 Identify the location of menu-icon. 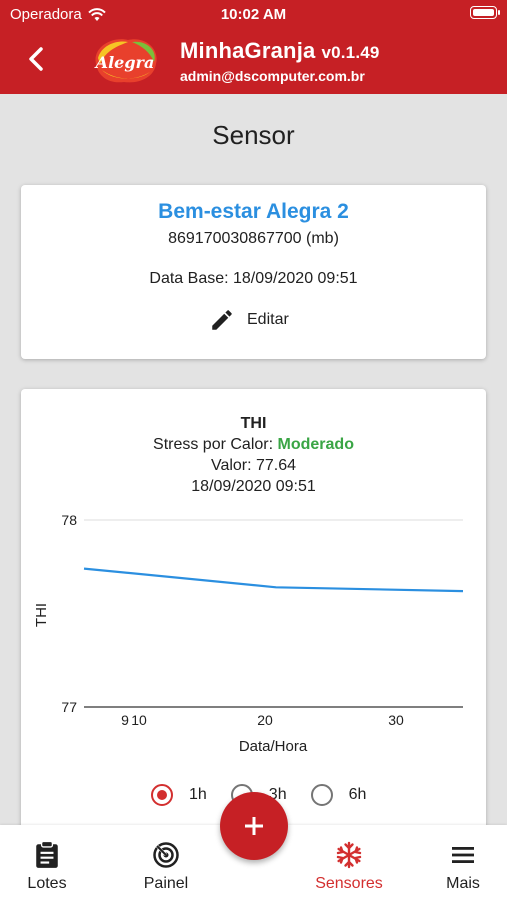
(463, 855).